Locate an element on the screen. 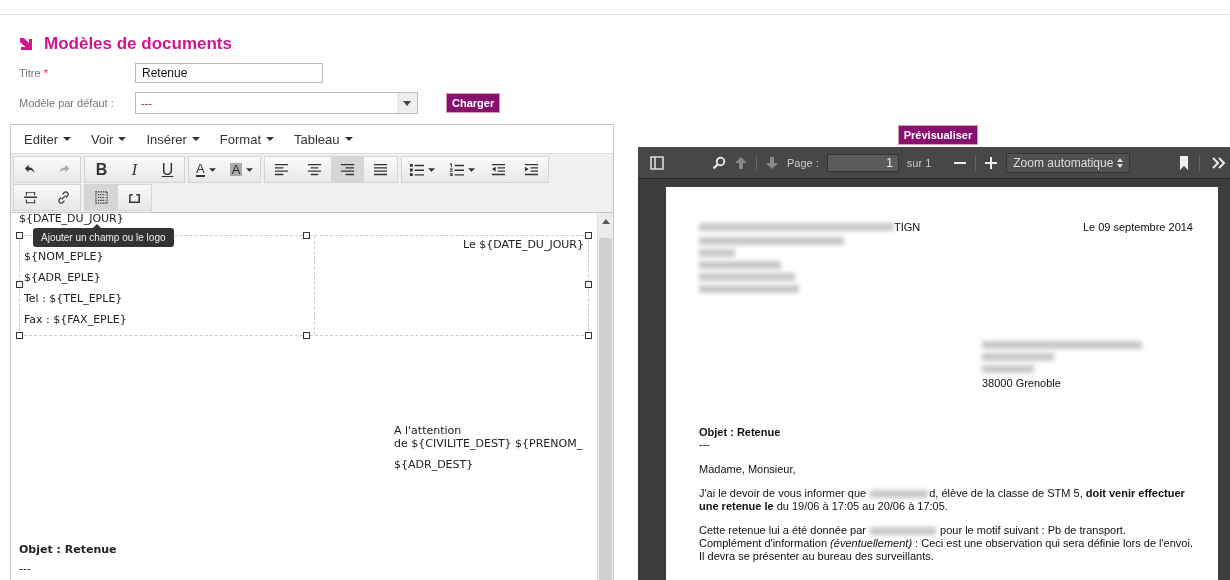  page-number-input: 1 is located at coordinates (862, 162).